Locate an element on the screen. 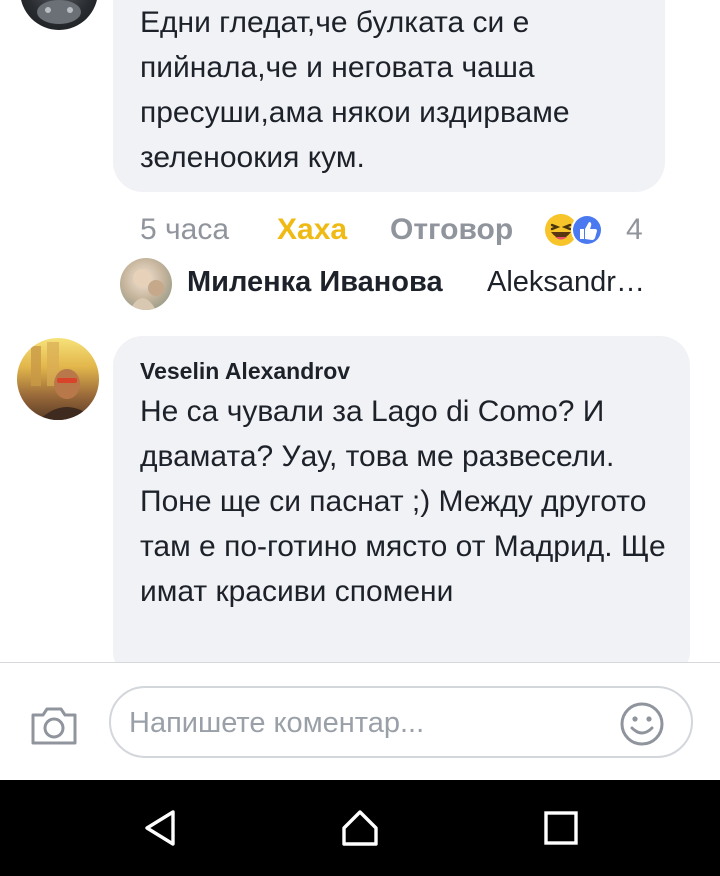 This screenshot has height=876, width=720. reply-author-avatar is located at coordinates (146, 284).